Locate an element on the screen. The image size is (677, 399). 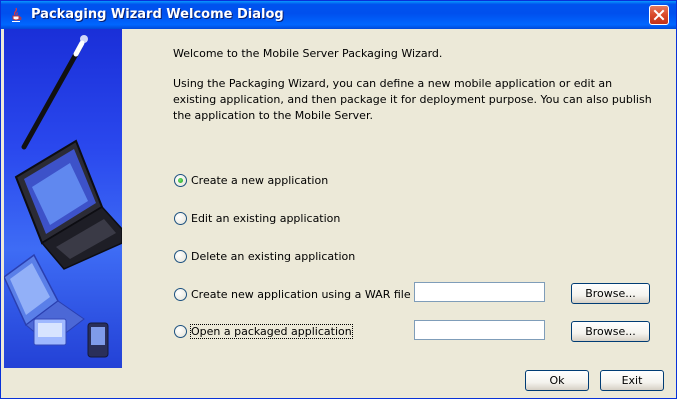
exit-button: Exit is located at coordinates (632, 380).